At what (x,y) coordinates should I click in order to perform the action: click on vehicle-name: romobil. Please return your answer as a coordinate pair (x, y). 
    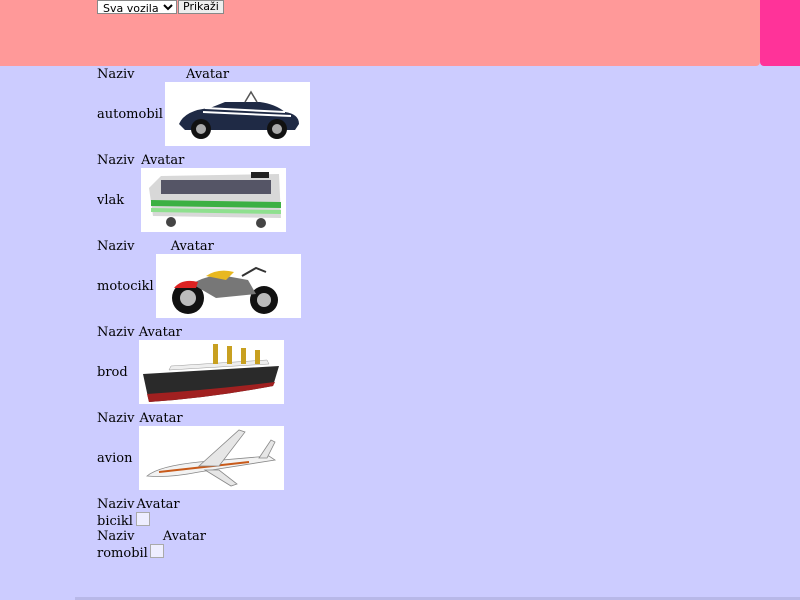
    Looking at the image, I should click on (122, 553).